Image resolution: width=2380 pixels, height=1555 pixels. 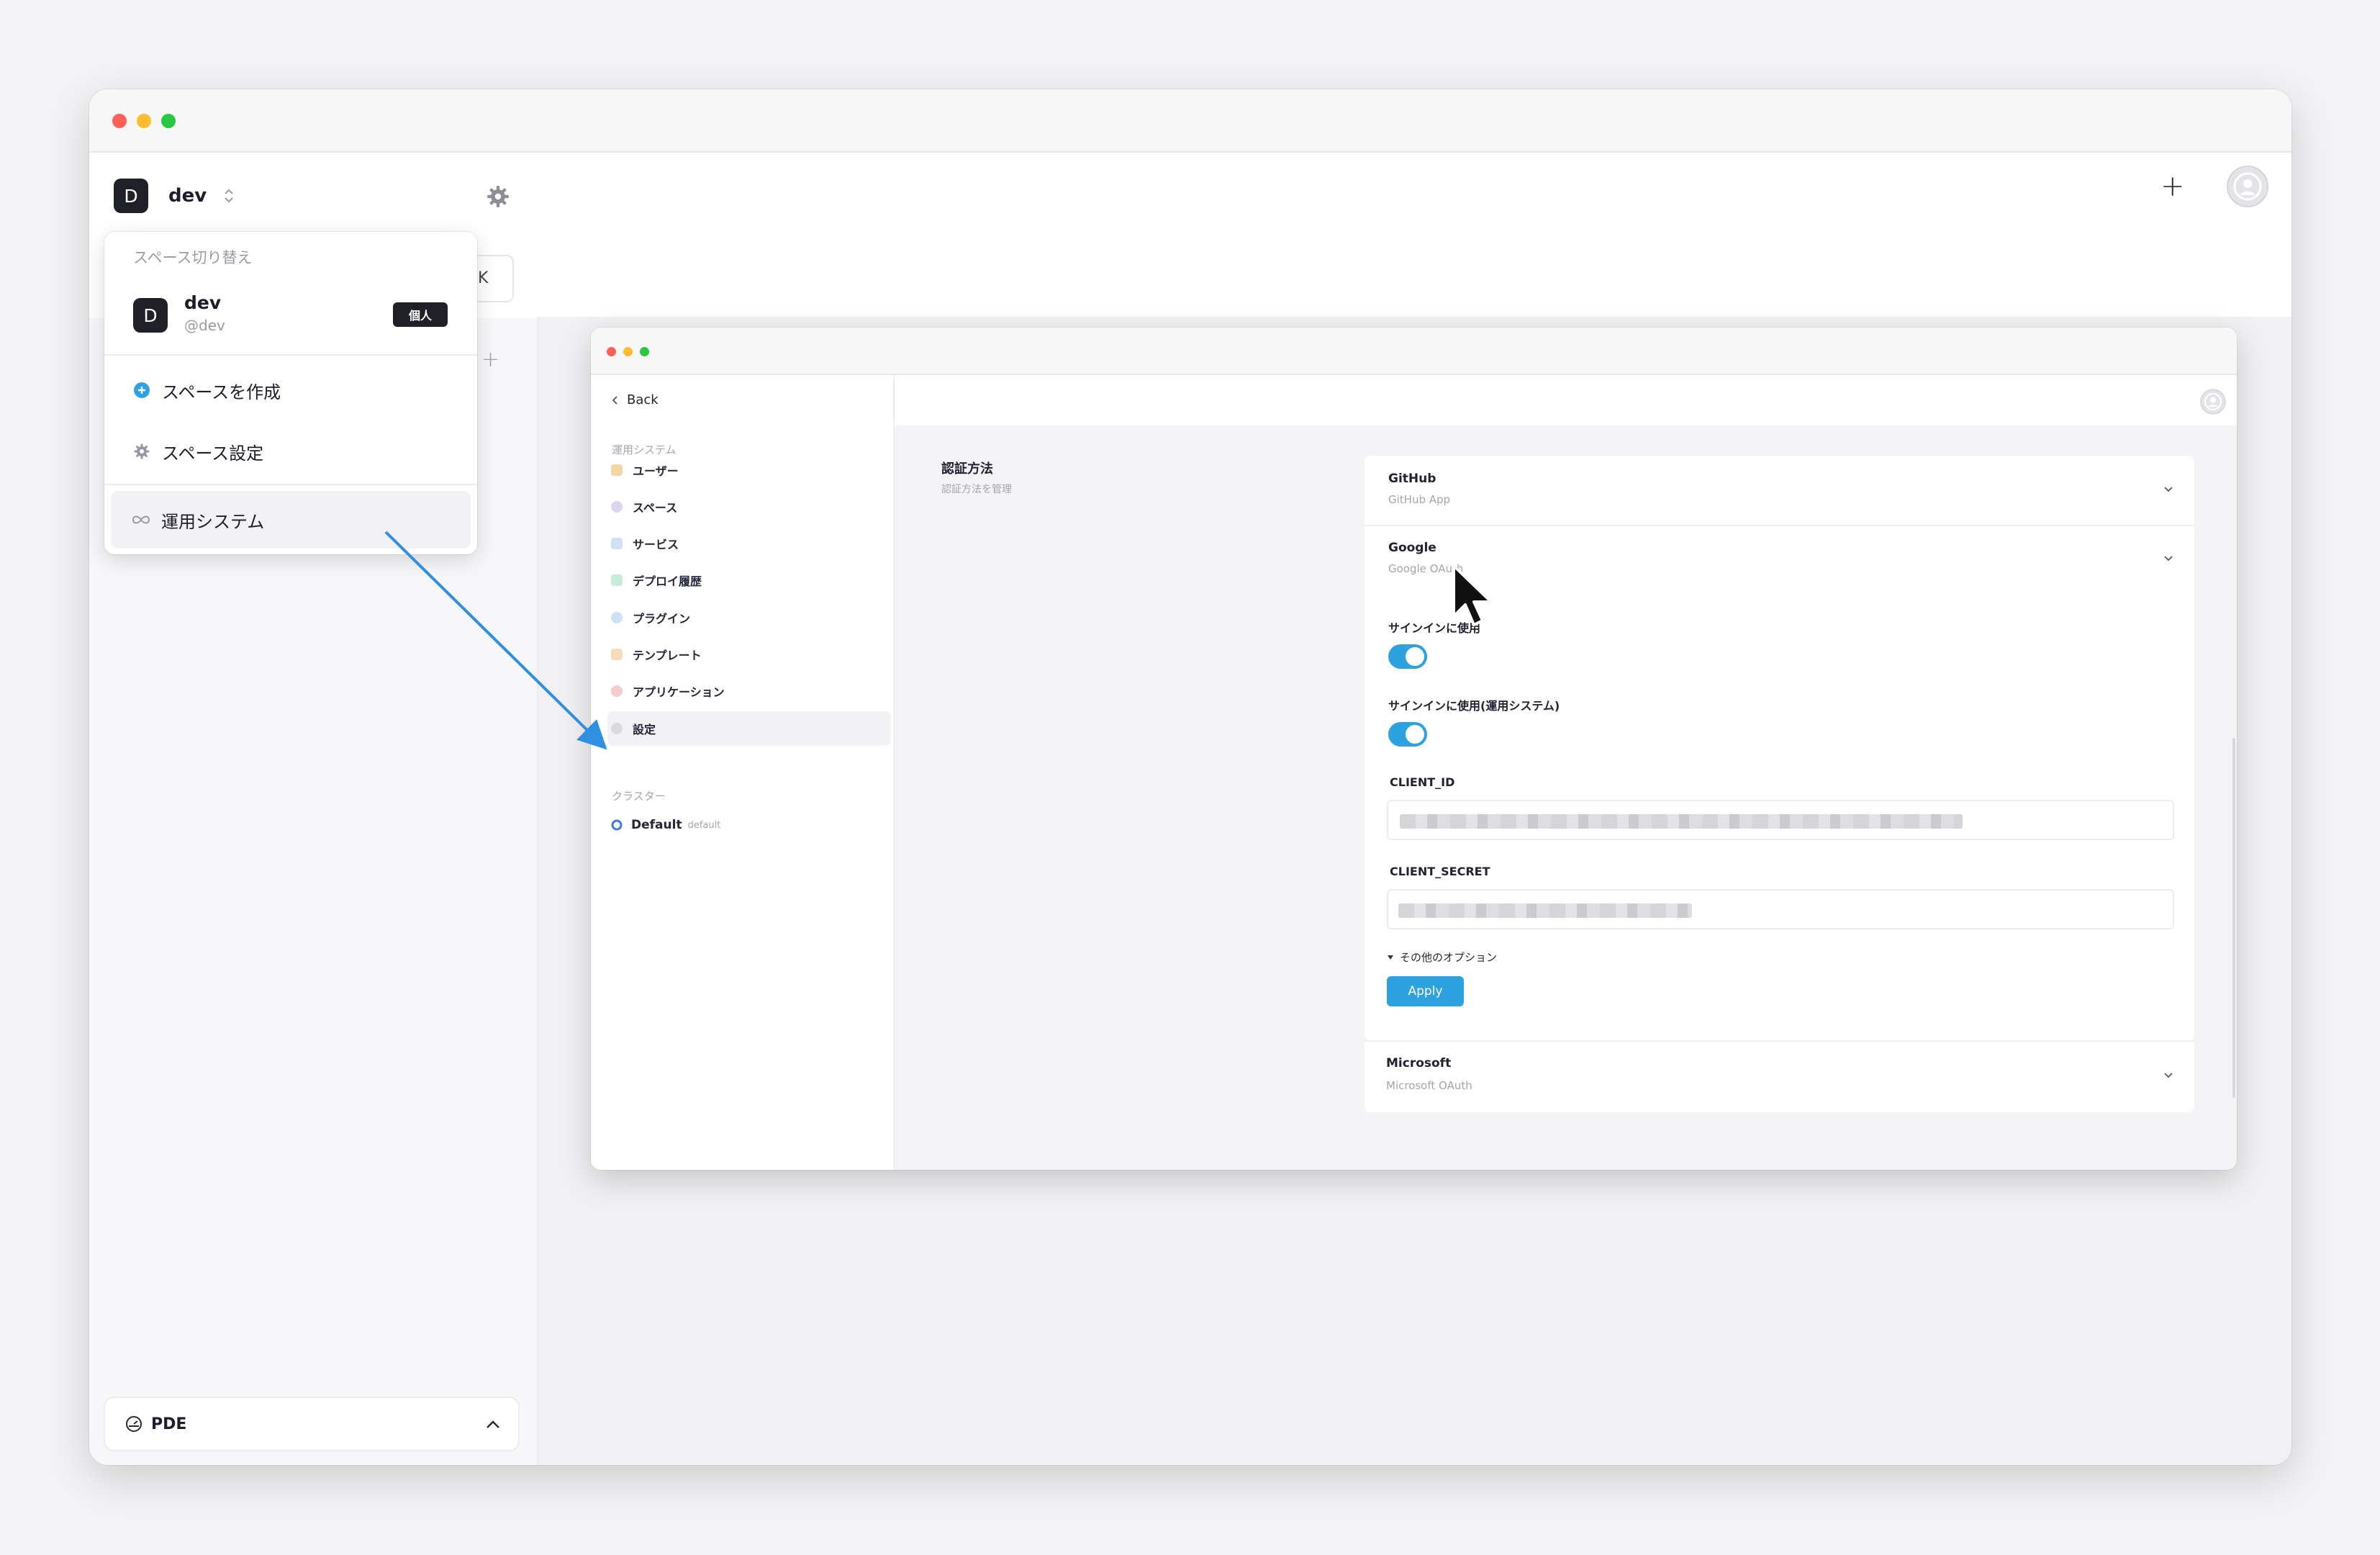 What do you see at coordinates (617, 544) in the screenshot?
I see `service-icon` at bounding box center [617, 544].